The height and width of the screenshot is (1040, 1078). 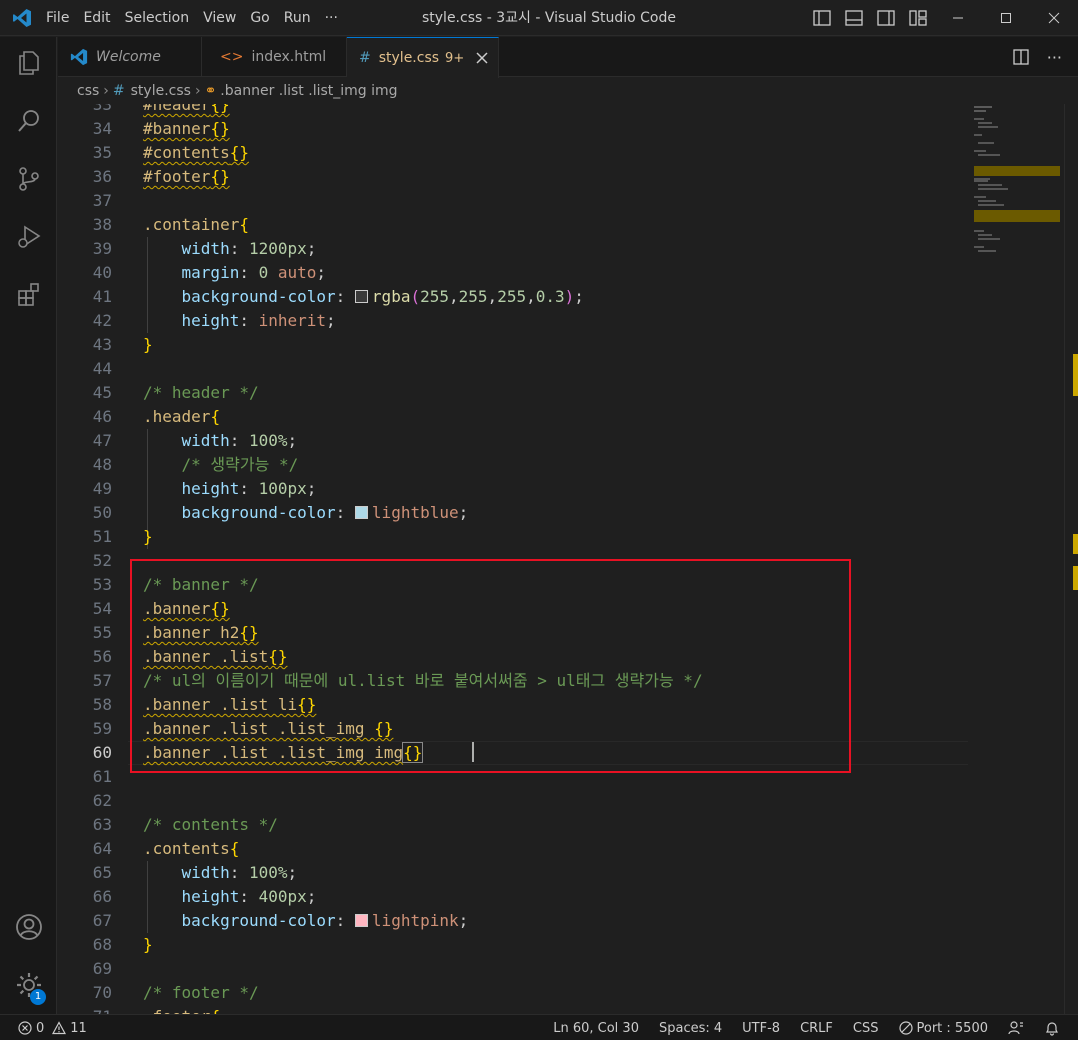 What do you see at coordinates (28, 985) in the screenshot?
I see `settings-gear-icon: 1` at bounding box center [28, 985].